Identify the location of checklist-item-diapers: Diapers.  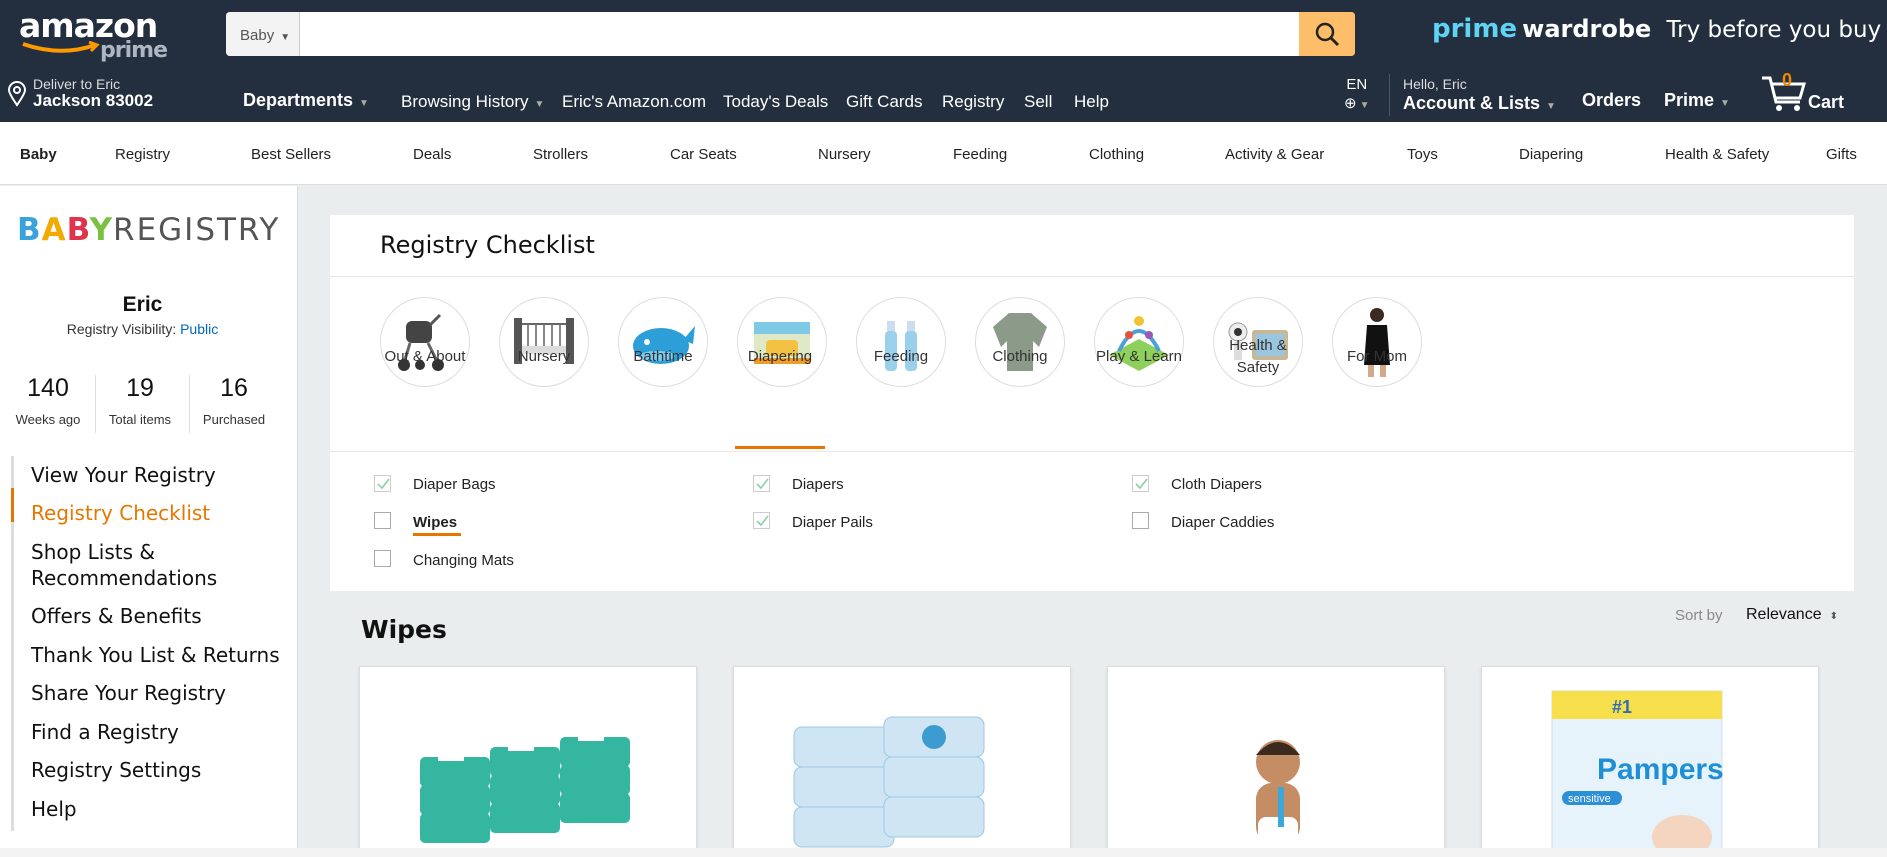
(818, 484).